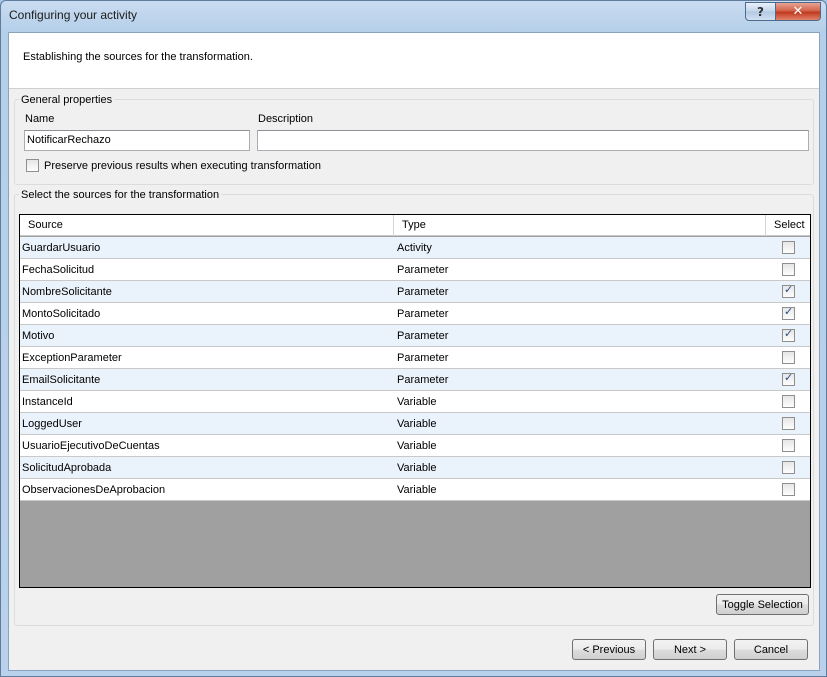 Image resolution: width=827 pixels, height=677 pixels. What do you see at coordinates (73, 15) in the screenshot?
I see `window-title: Configuring your activity` at bounding box center [73, 15].